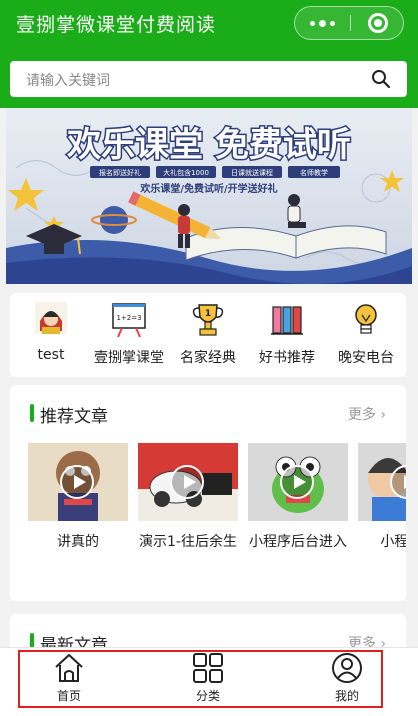  I want to click on books-icon, so click(287, 320).